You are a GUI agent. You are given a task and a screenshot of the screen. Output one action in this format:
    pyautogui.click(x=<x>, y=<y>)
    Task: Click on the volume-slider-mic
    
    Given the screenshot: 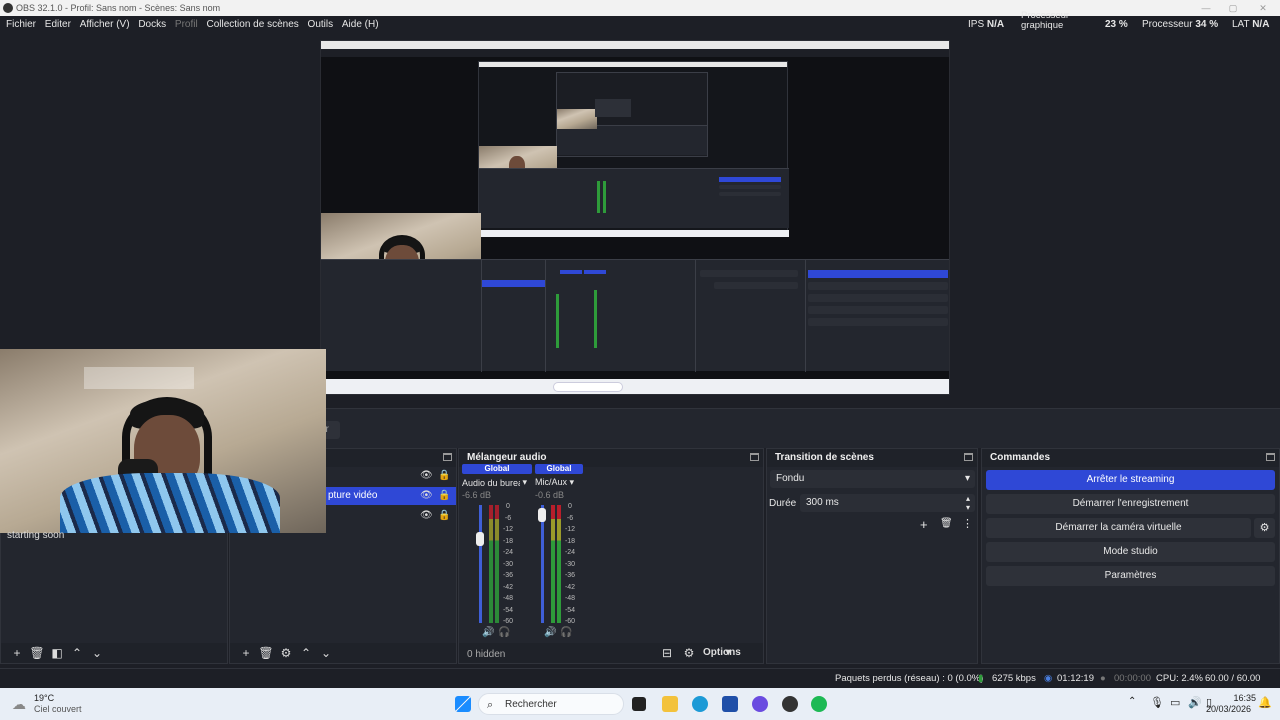 What is the action you would take?
    pyautogui.click(x=542, y=564)
    